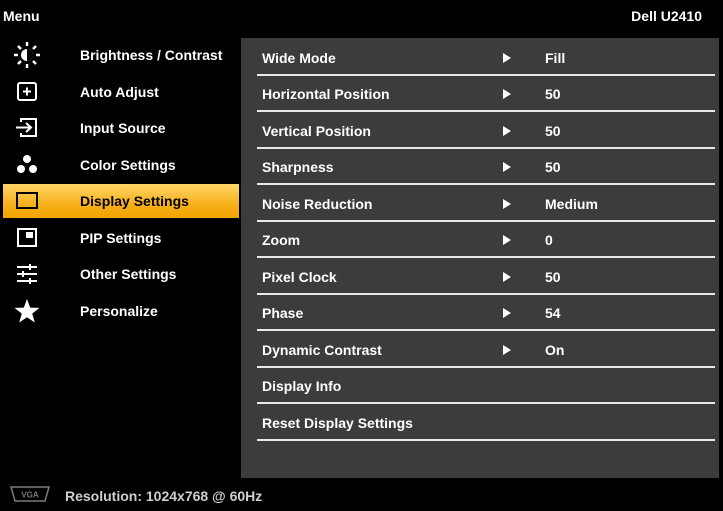  What do you see at coordinates (27, 55) in the screenshot?
I see `brightness-icon` at bounding box center [27, 55].